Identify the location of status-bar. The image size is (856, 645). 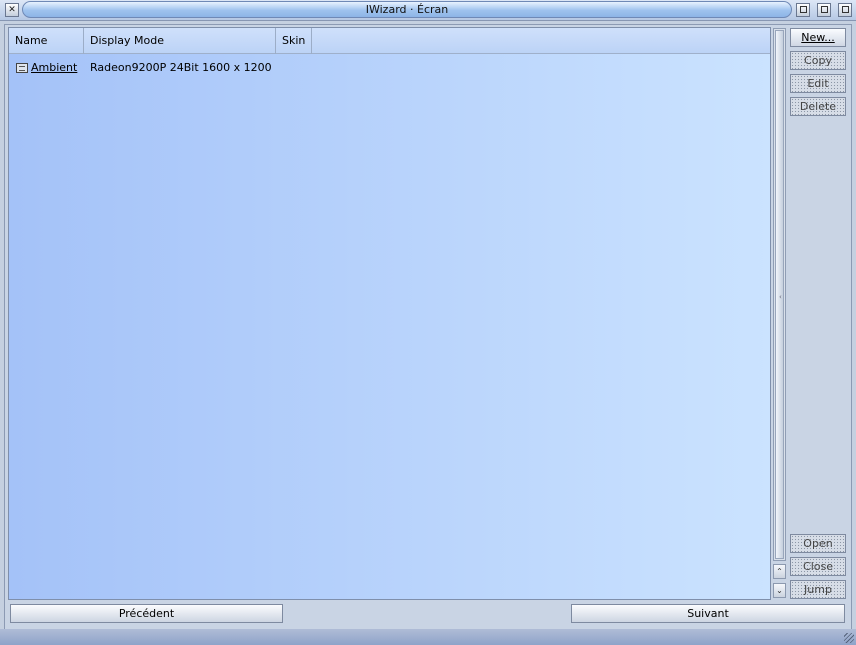
(428, 637).